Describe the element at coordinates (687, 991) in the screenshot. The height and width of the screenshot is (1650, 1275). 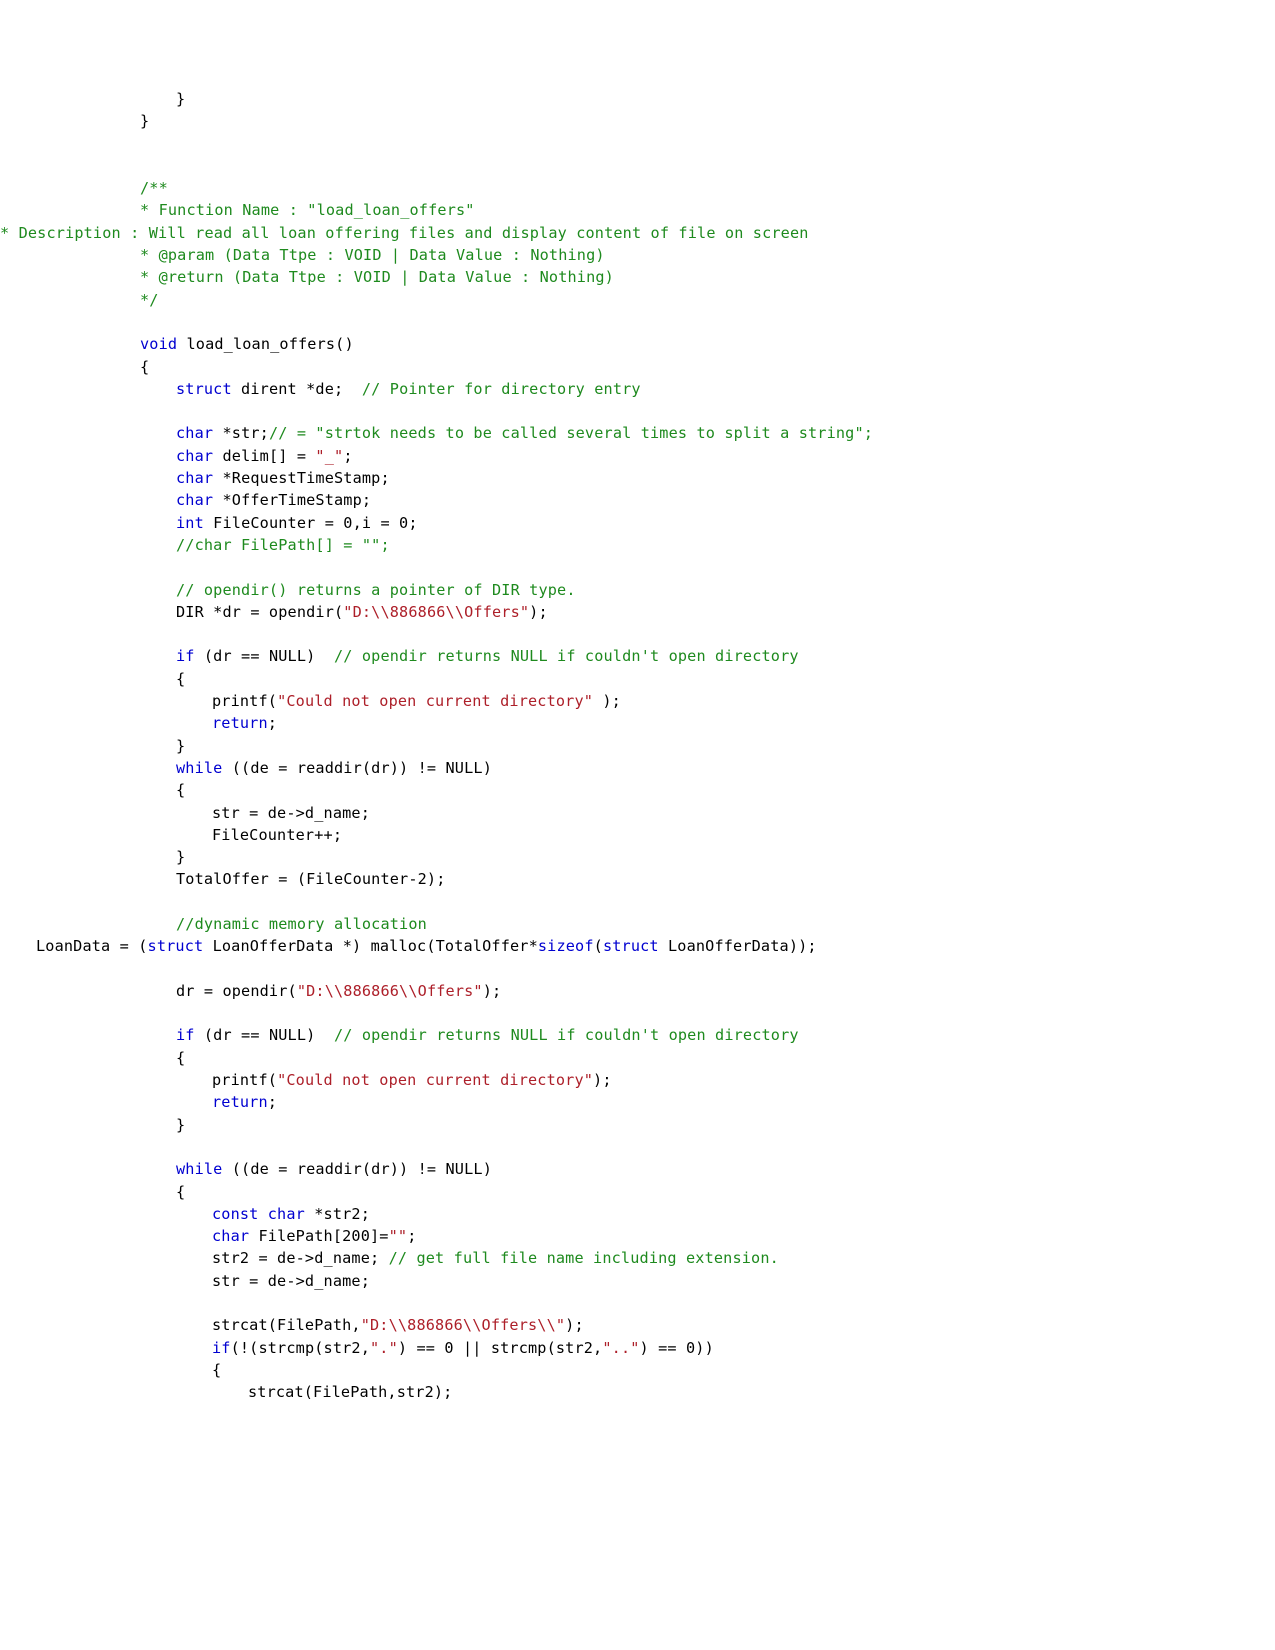
I see `code-line: dr = opendir("D:\\886866\\Offers");` at that location.